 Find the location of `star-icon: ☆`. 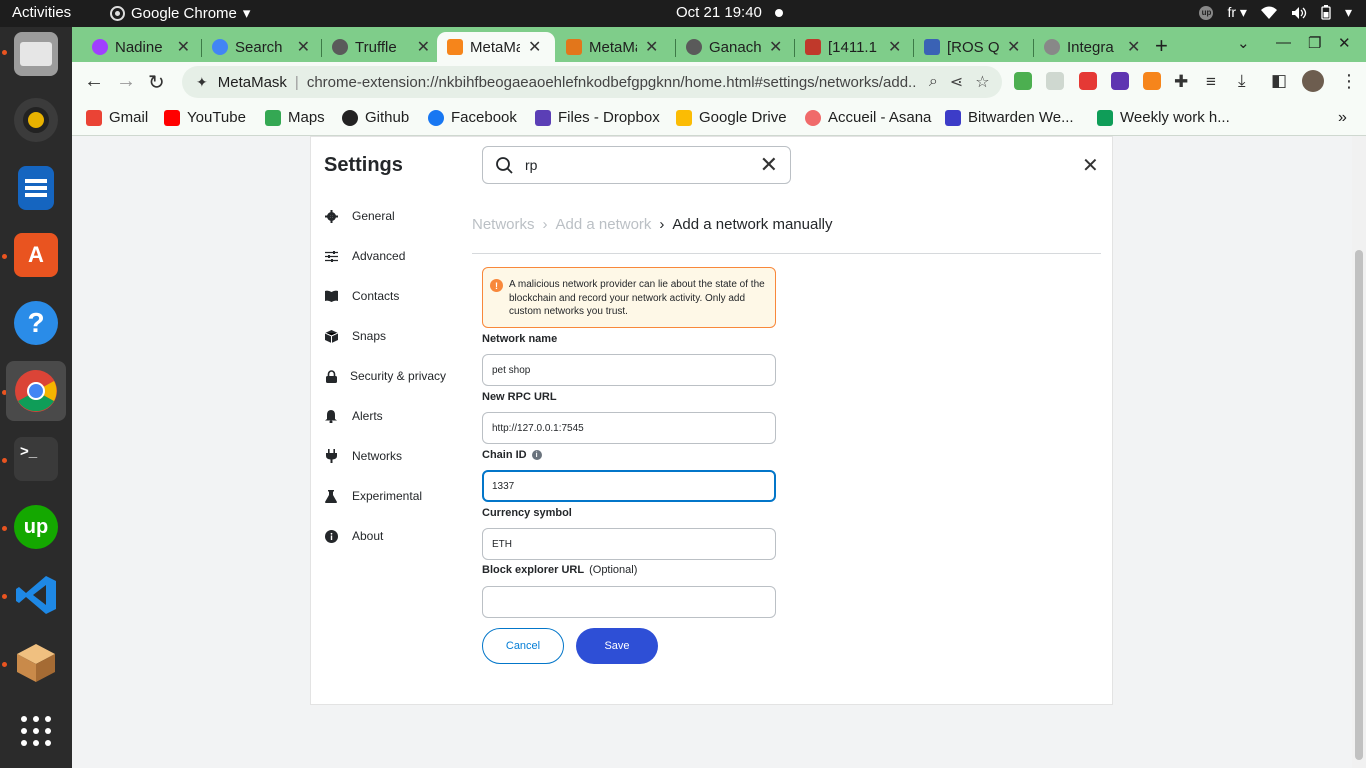

star-icon: ☆ is located at coordinates (982, 82).